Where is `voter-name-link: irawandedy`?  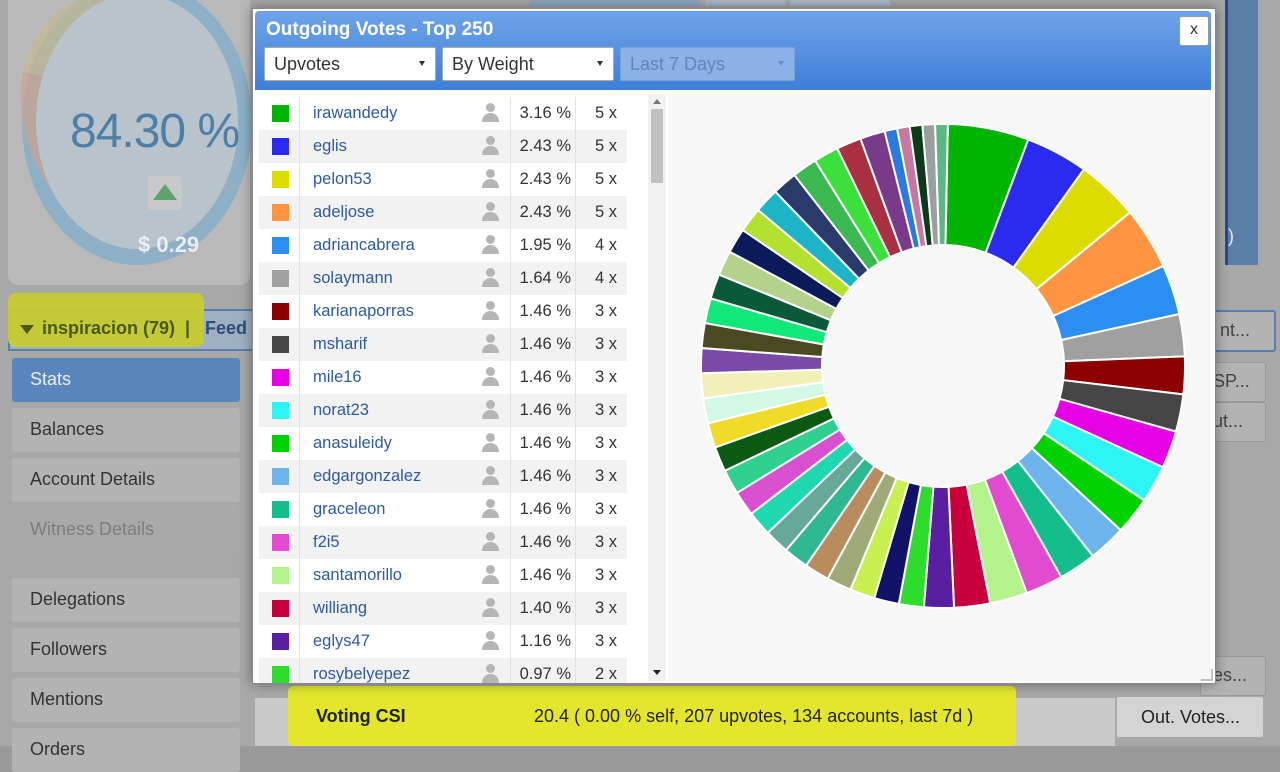
voter-name-link: irawandedy is located at coordinates (355, 113).